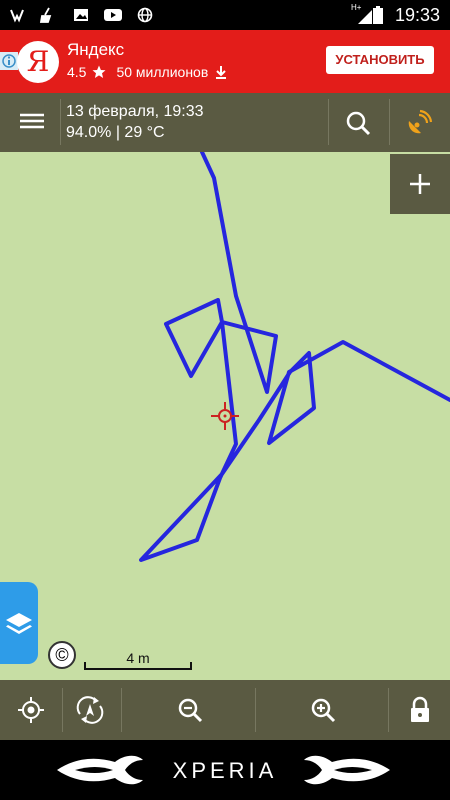 Image resolution: width=450 pixels, height=800 pixels. I want to click on search-button, so click(358, 123).